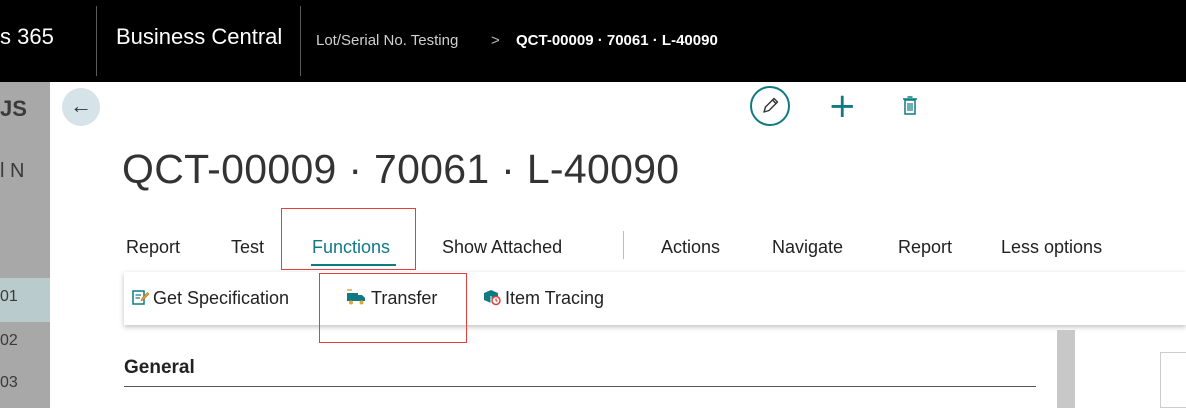 The height and width of the screenshot is (408, 1186). What do you see at coordinates (141, 297) in the screenshot?
I see `edit-document-icon` at bounding box center [141, 297].